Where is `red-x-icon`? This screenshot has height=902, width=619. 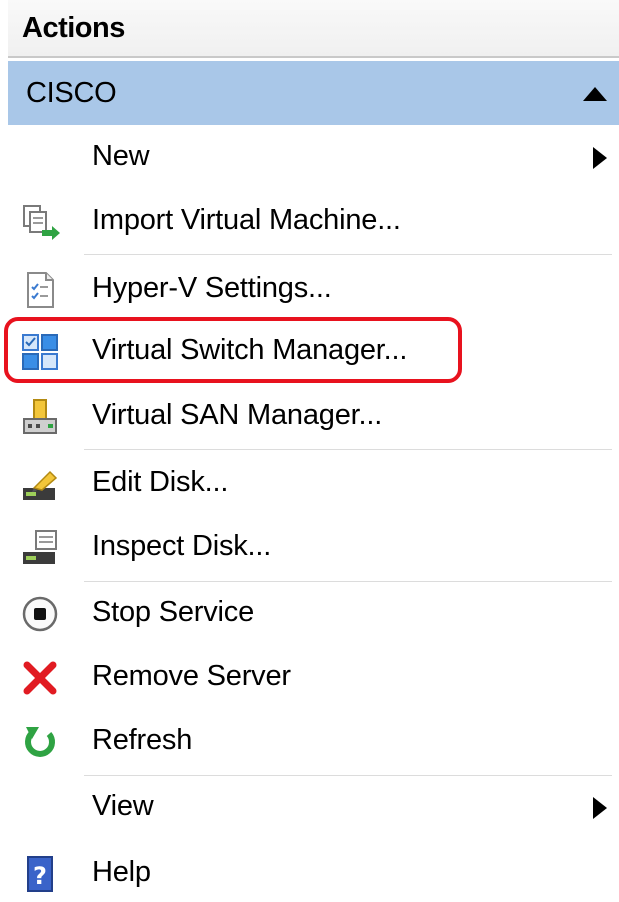
red-x-icon is located at coordinates (40, 678).